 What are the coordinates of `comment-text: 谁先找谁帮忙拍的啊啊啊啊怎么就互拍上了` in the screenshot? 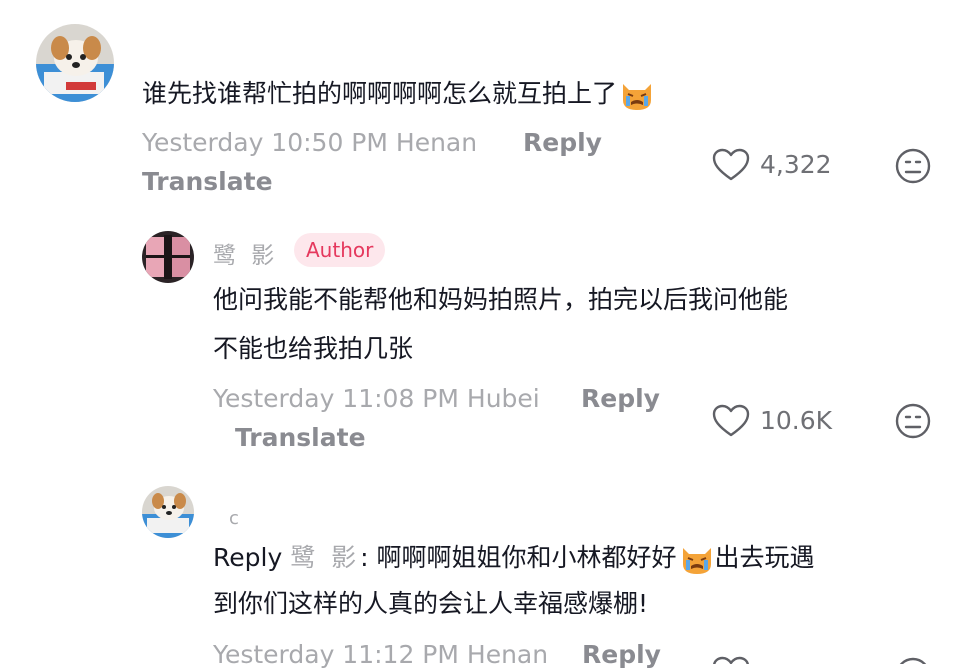 It's located at (398, 95).